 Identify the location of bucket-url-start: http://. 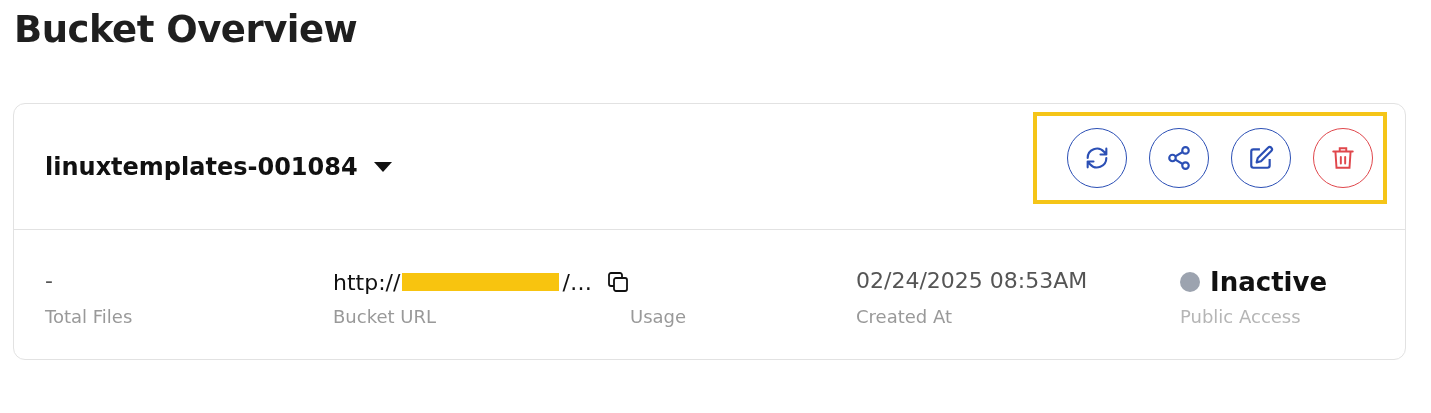
(367, 282).